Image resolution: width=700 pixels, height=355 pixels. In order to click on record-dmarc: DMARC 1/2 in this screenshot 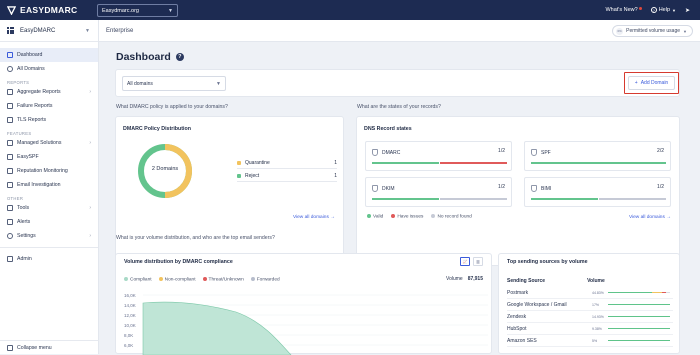, I will do `click(438, 156)`.